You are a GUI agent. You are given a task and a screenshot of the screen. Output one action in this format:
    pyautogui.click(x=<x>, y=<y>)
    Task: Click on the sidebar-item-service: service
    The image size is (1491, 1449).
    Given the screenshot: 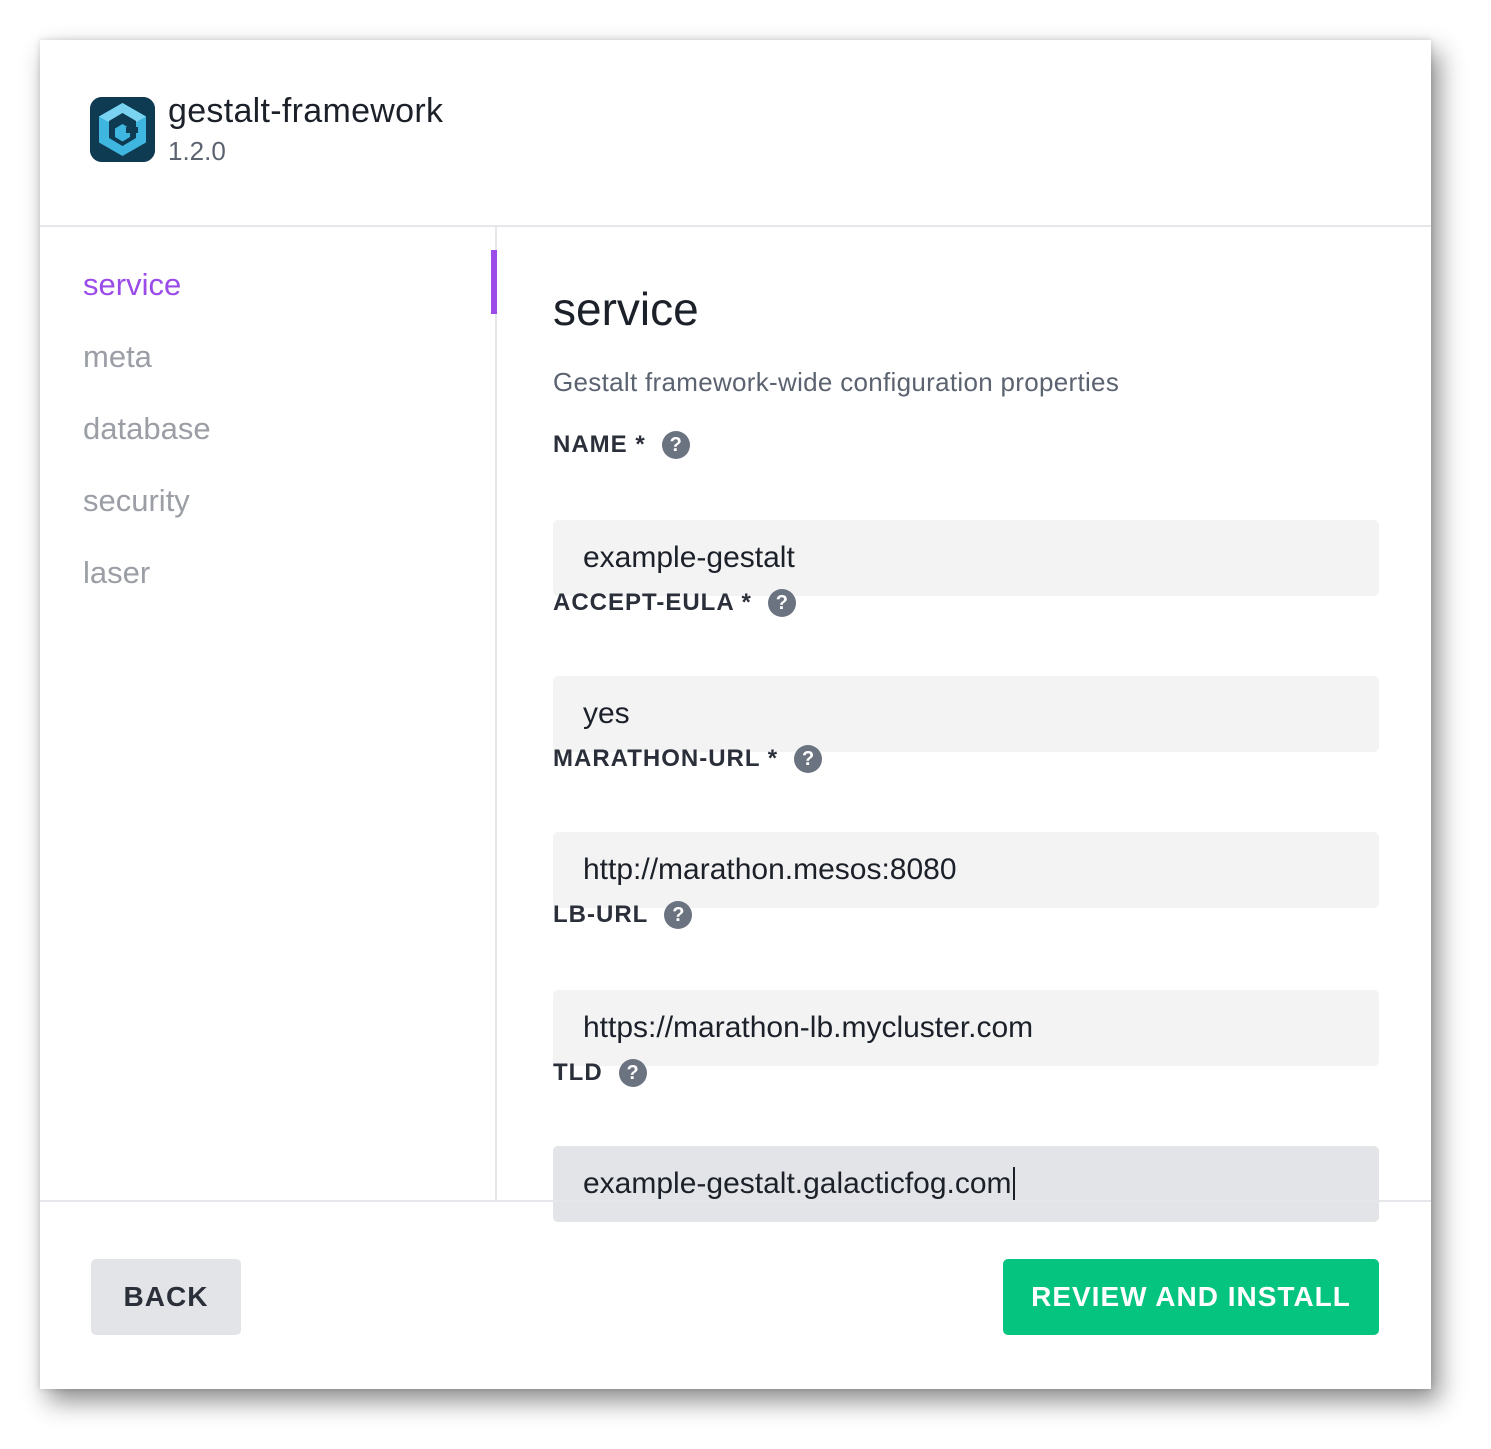 What is the action you would take?
    pyautogui.click(x=132, y=285)
    